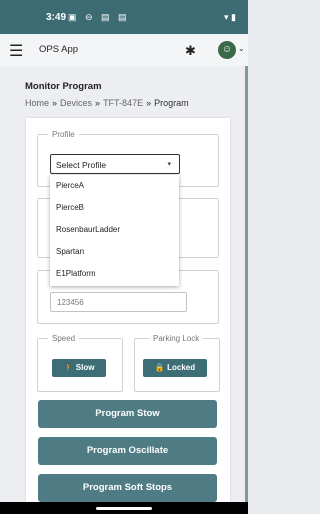 This screenshot has width=320, height=514. What do you see at coordinates (63, 134) in the screenshot?
I see `profile-legend: Profile` at bounding box center [63, 134].